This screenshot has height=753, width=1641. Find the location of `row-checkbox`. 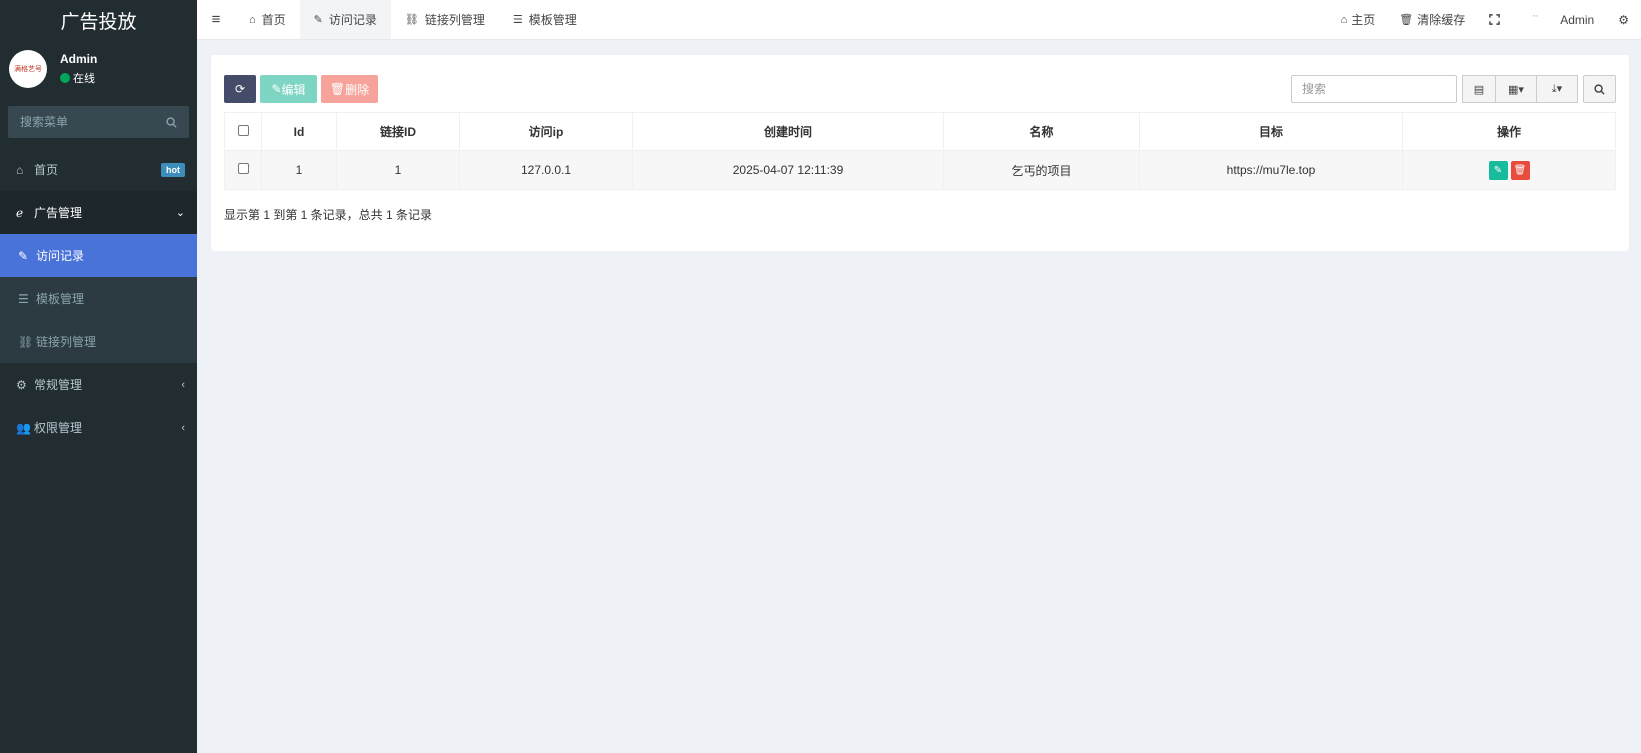

row-checkbox is located at coordinates (243, 168).